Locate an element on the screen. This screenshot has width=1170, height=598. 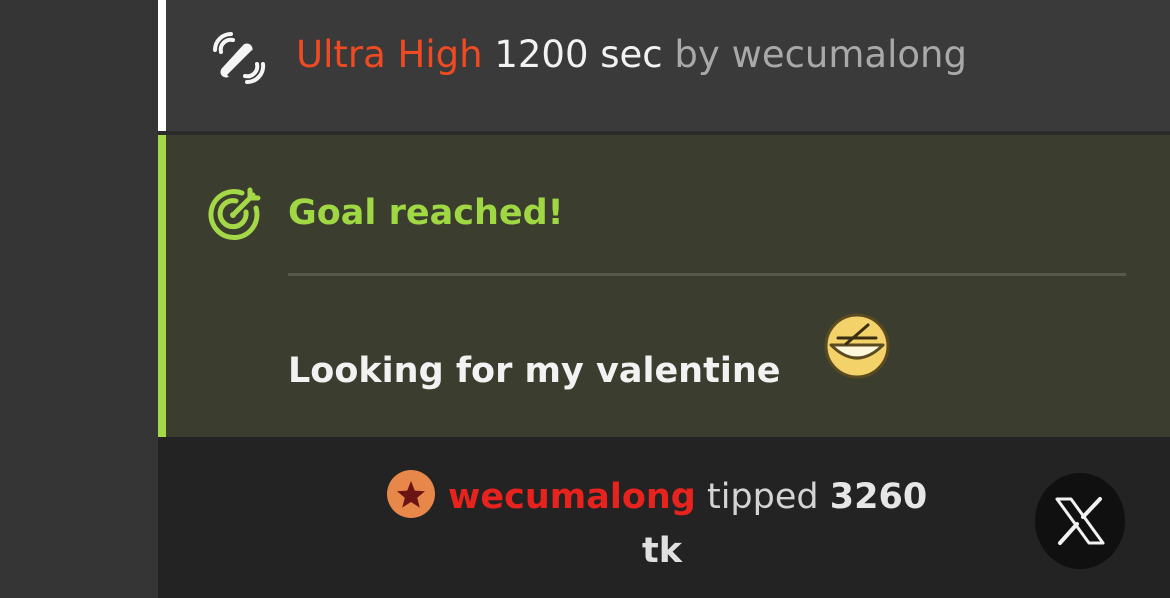
vibrate-icon is located at coordinates (239, 58).